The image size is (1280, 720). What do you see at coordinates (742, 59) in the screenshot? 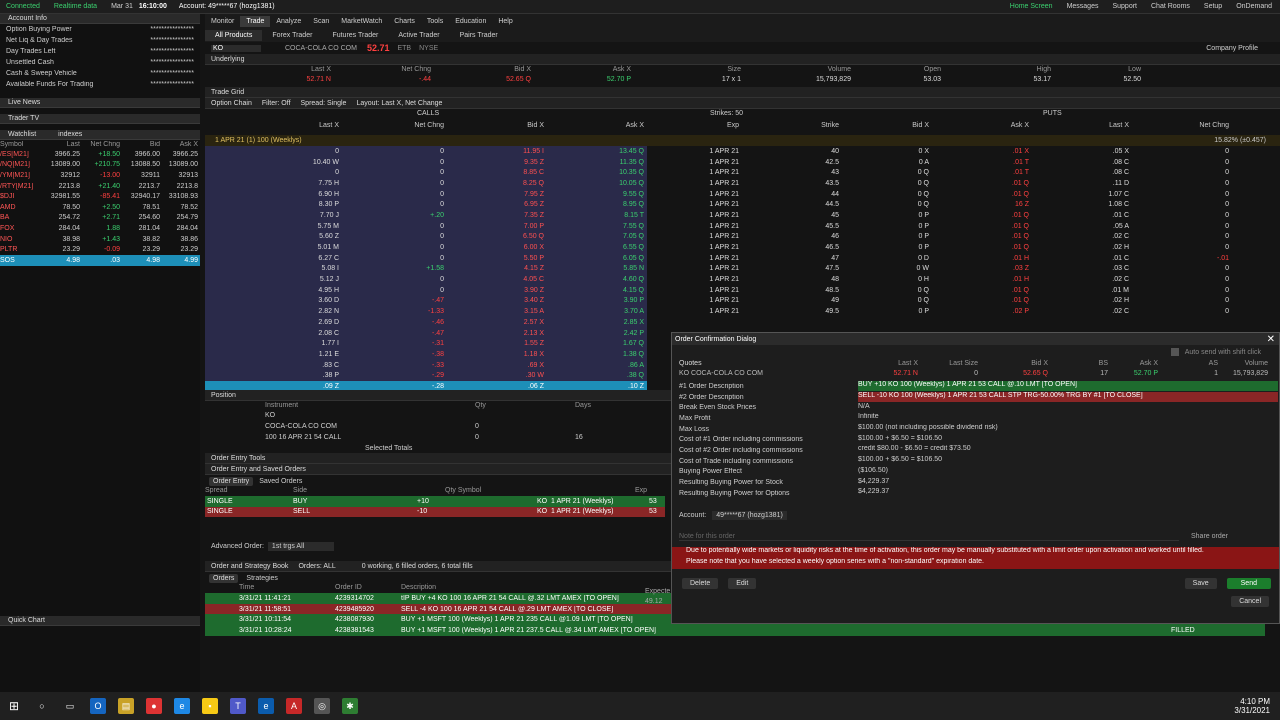
I see `underlying-header: Underlying` at bounding box center [742, 59].